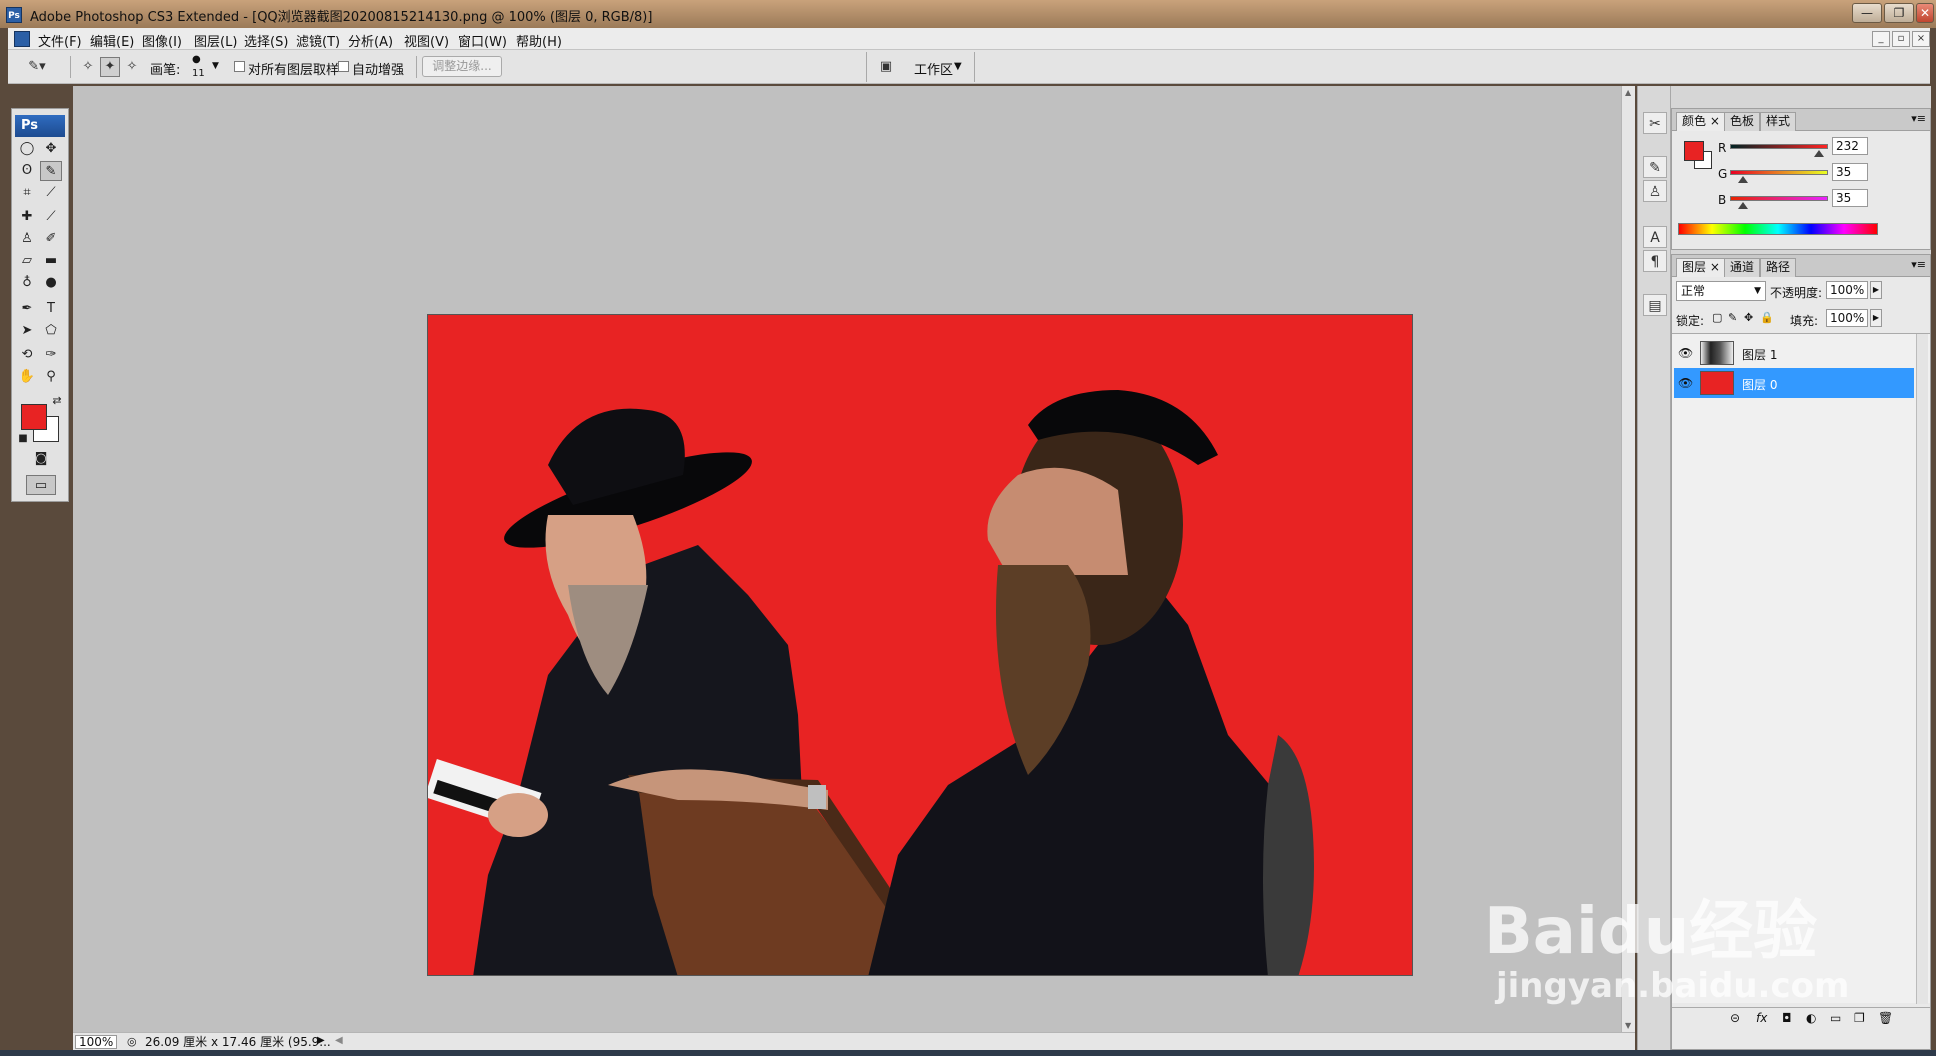 The image size is (1936, 1056). I want to click on menu-edit: 编辑(E), so click(112, 40).